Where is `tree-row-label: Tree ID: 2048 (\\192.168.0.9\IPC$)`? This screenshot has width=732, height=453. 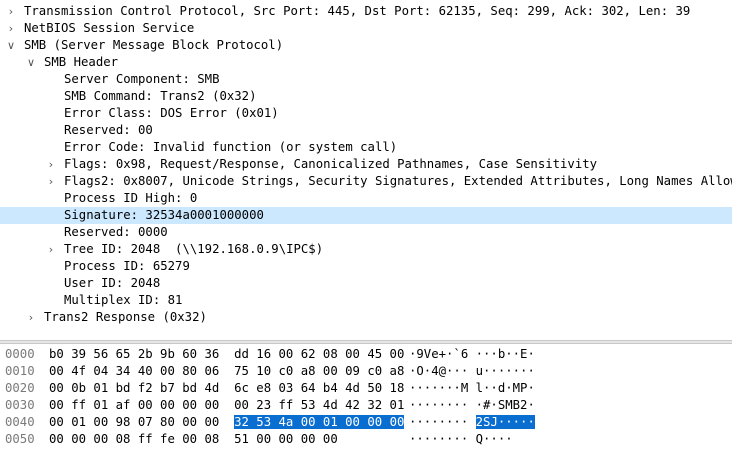 tree-row-label: Tree ID: 2048 (\\192.168.0.9\IPC$) is located at coordinates (194, 249).